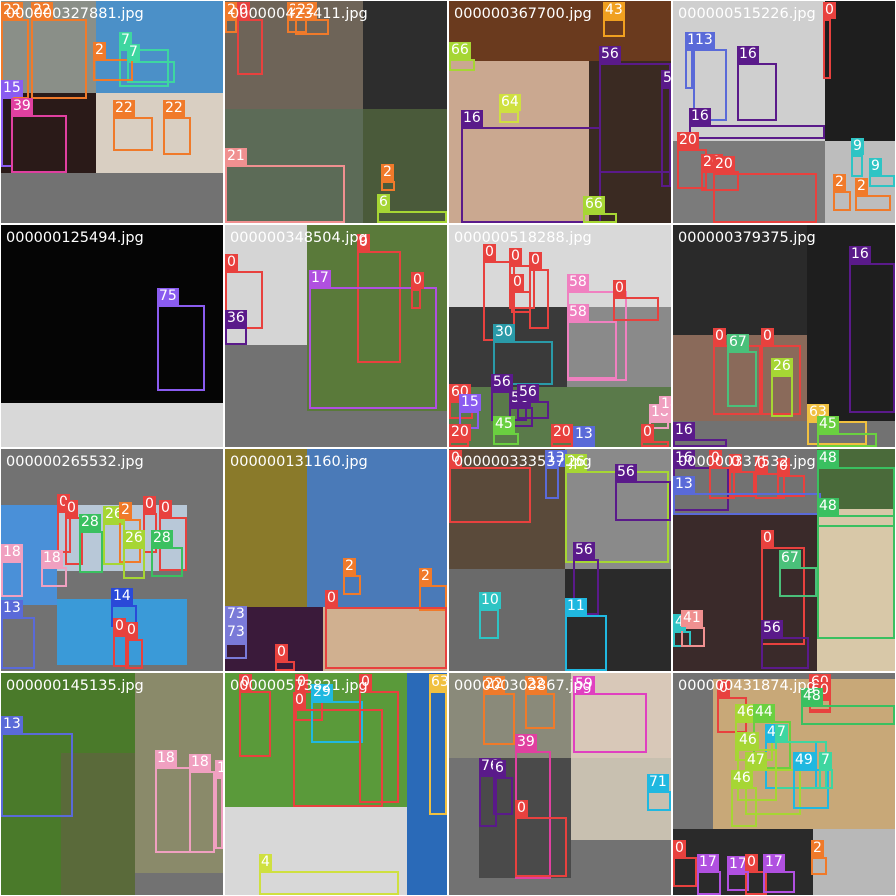  I want to click on mosaic-tile: 000000515226.jpg 0131316162020209922, so click(784, 112).